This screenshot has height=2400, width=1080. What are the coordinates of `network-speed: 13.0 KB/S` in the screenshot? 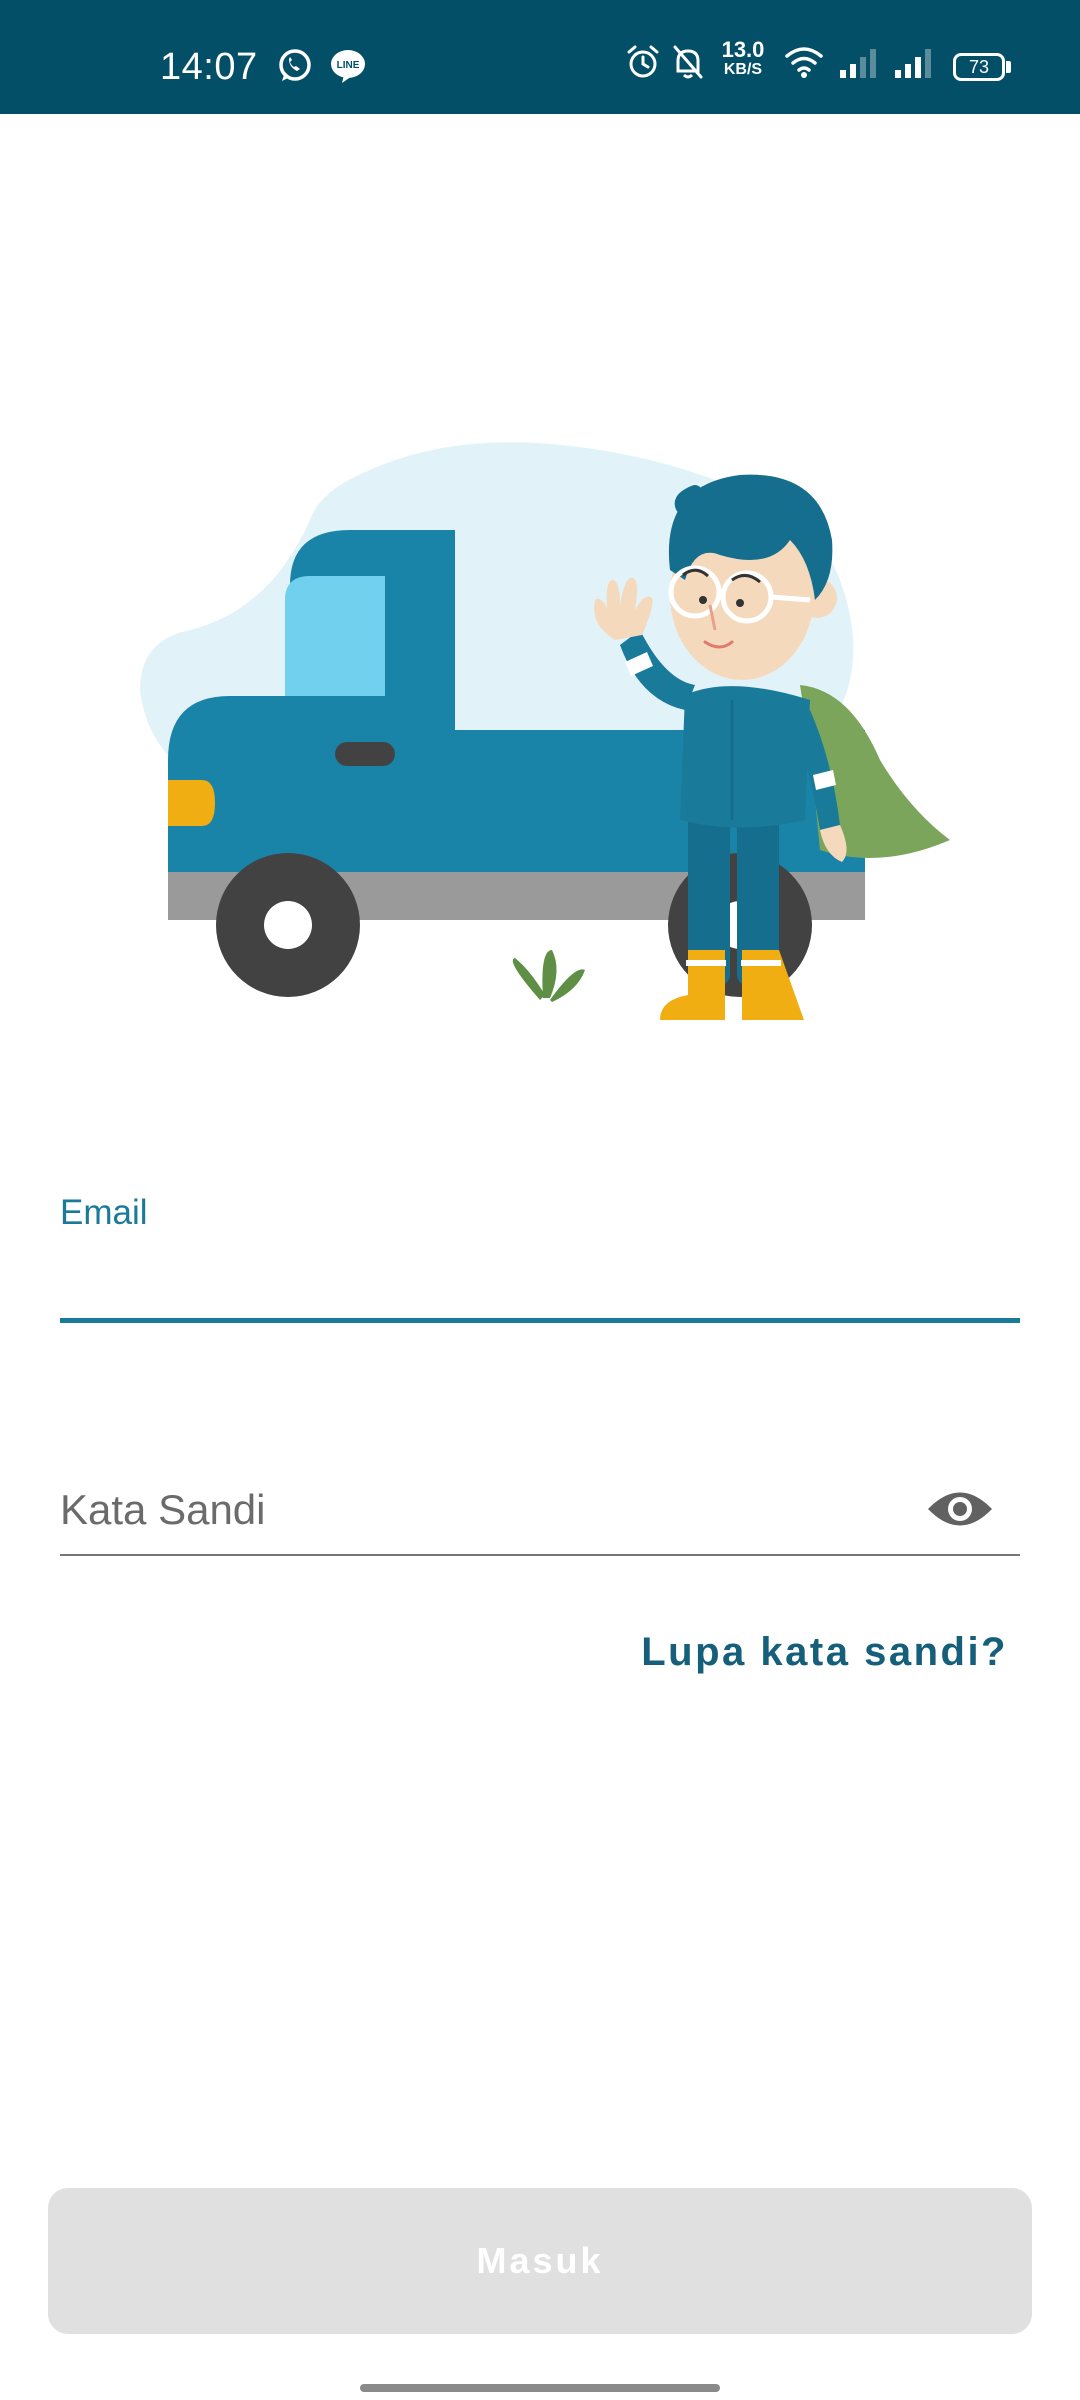 It's located at (743, 58).